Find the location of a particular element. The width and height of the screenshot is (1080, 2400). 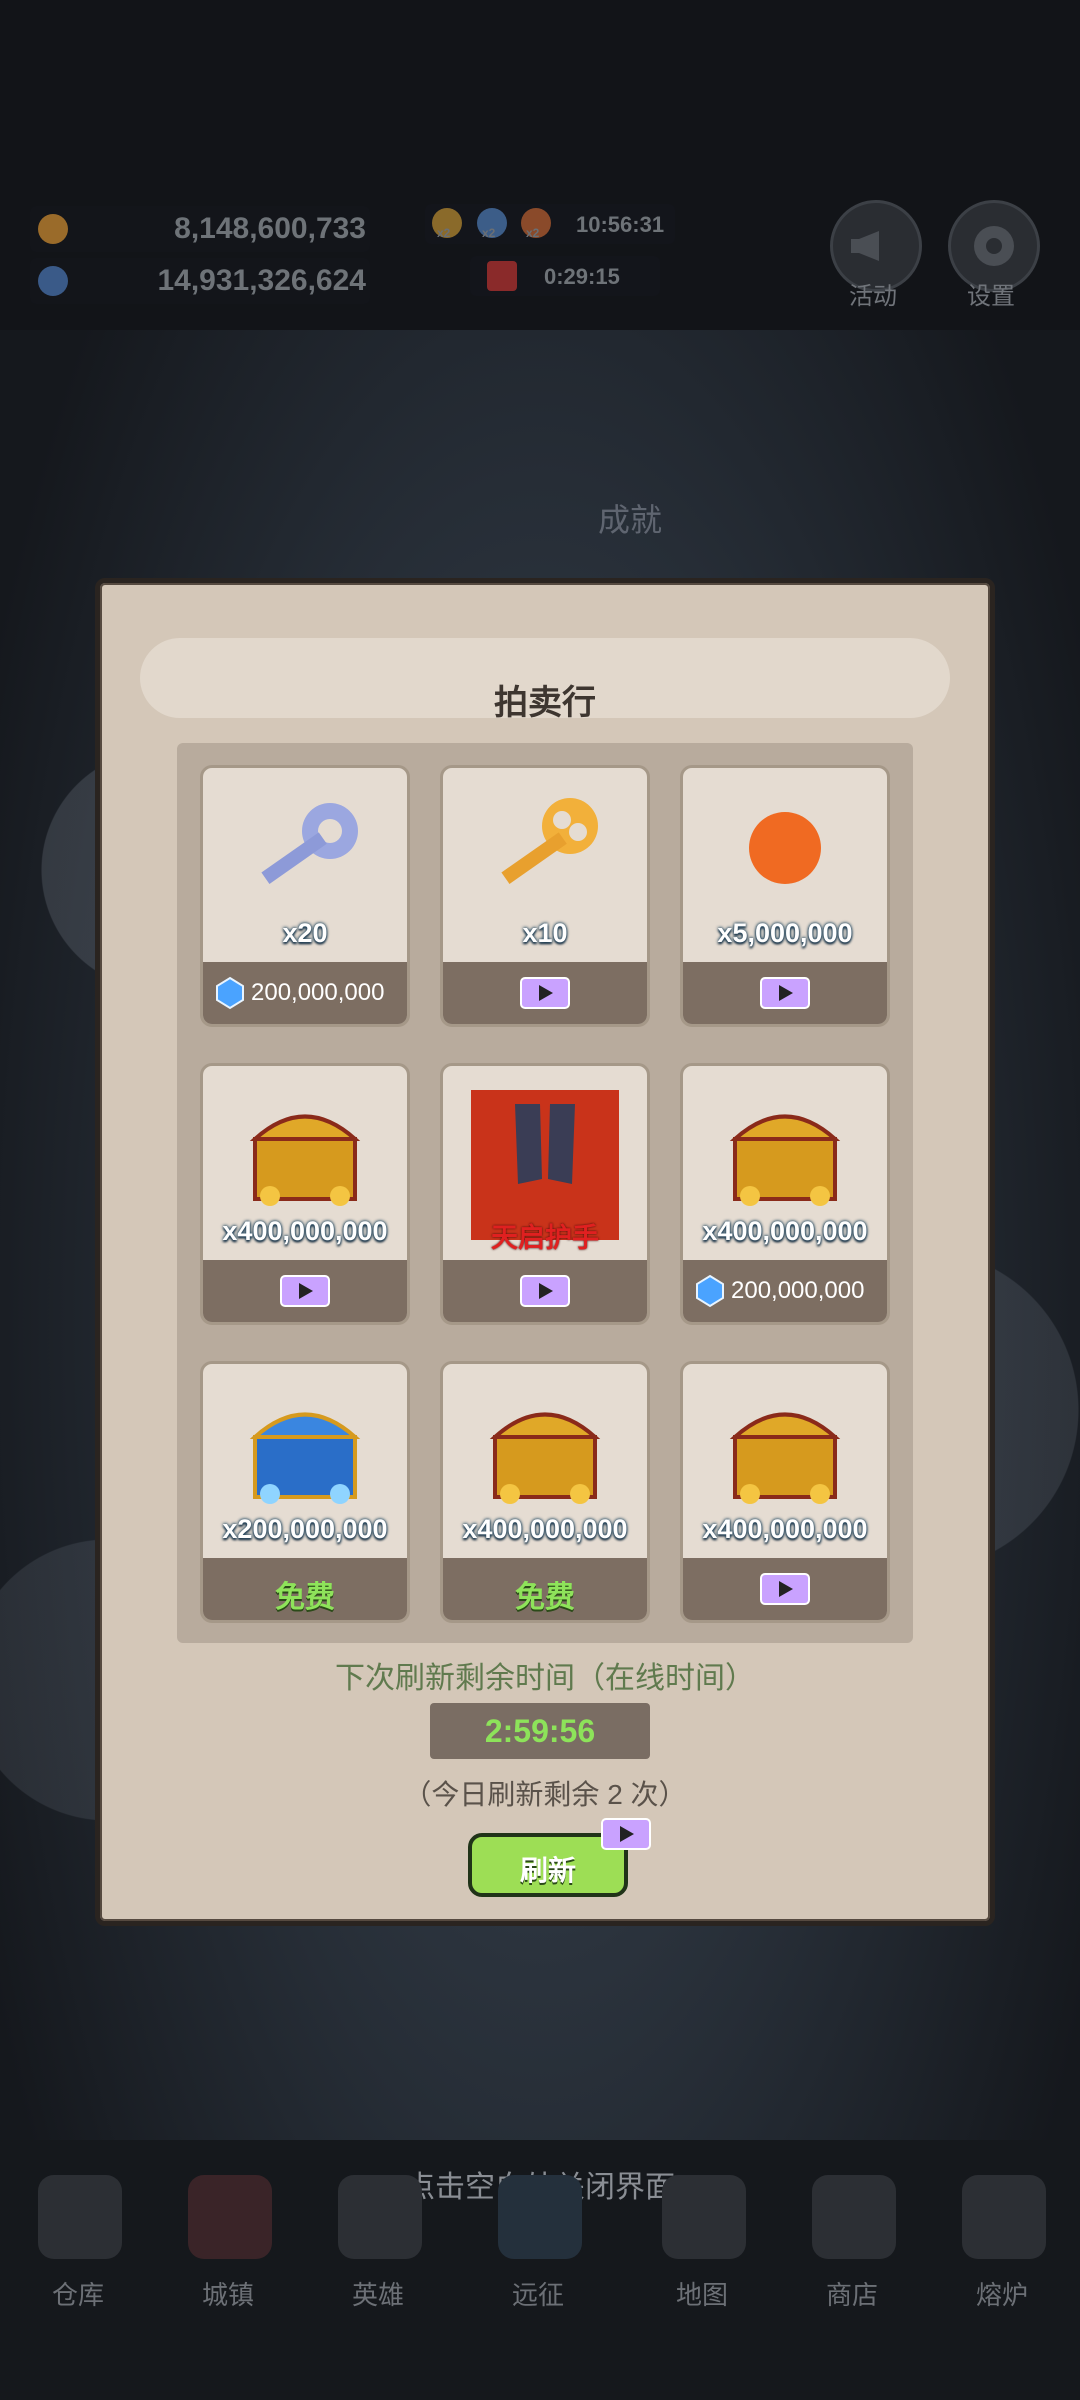

nav-label: 地图 is located at coordinates (701, 2295).